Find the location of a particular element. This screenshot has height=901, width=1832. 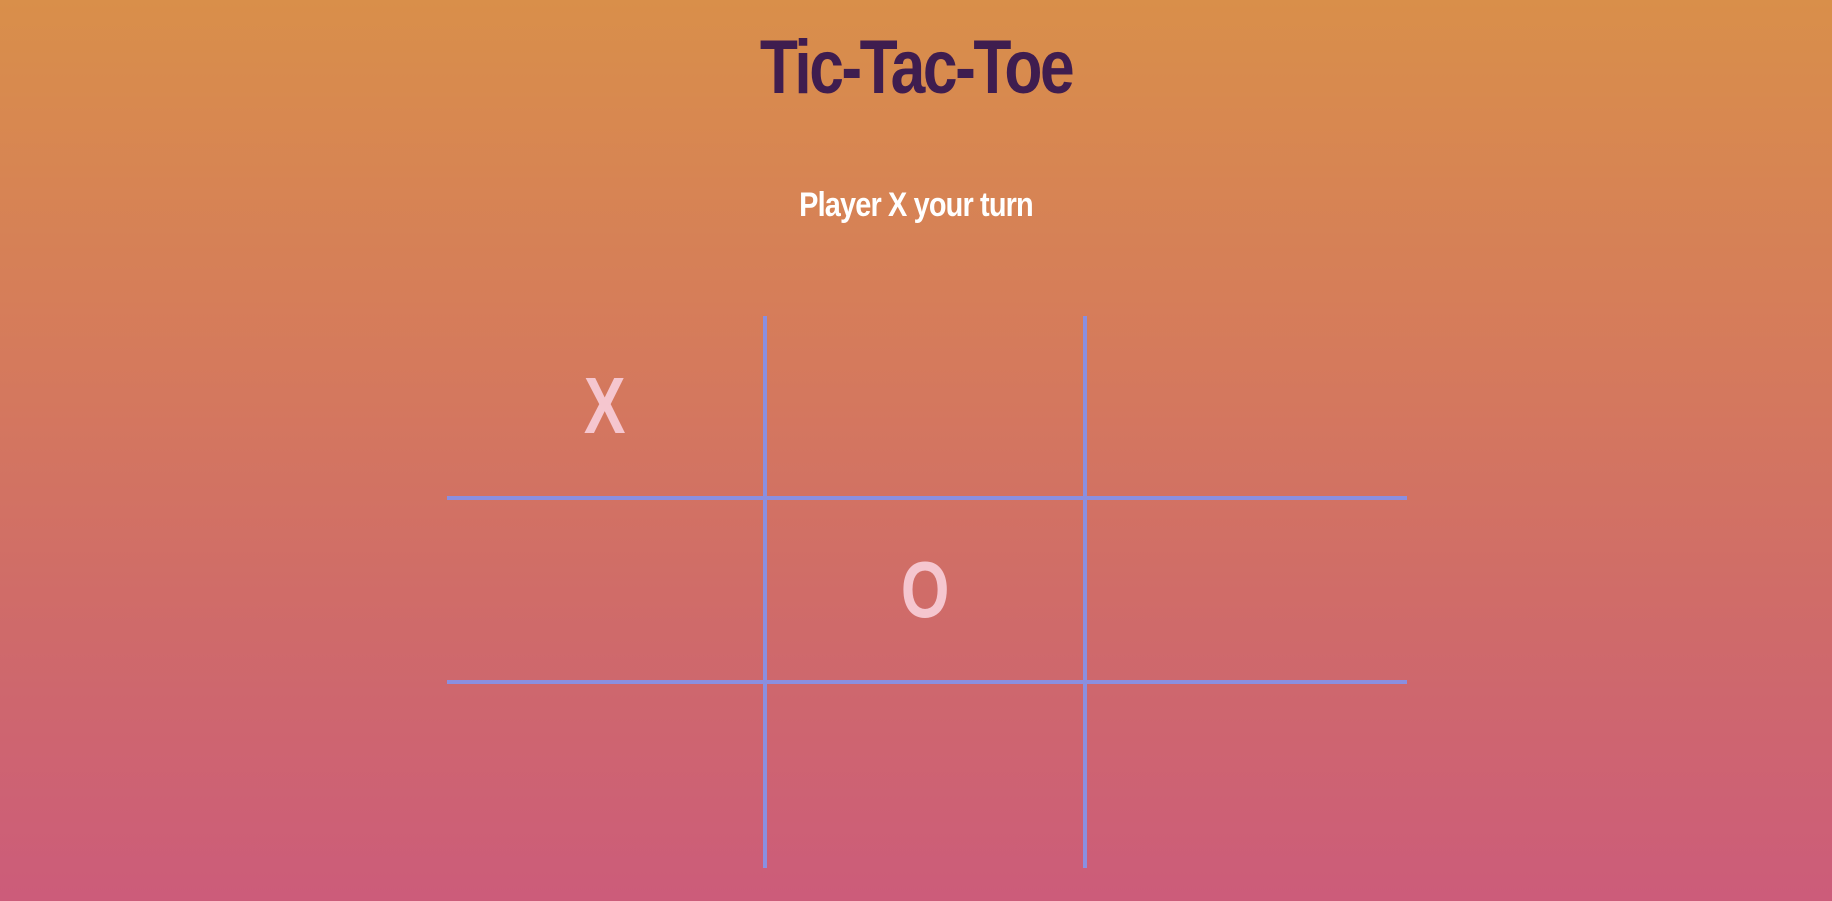

cell-mark: X is located at coordinates (605, 405).